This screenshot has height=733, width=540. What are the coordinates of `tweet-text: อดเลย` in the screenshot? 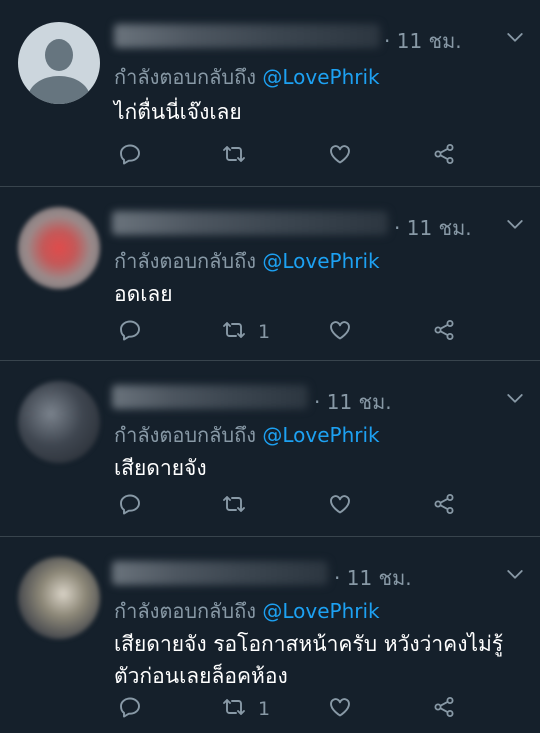 It's located at (143, 294).